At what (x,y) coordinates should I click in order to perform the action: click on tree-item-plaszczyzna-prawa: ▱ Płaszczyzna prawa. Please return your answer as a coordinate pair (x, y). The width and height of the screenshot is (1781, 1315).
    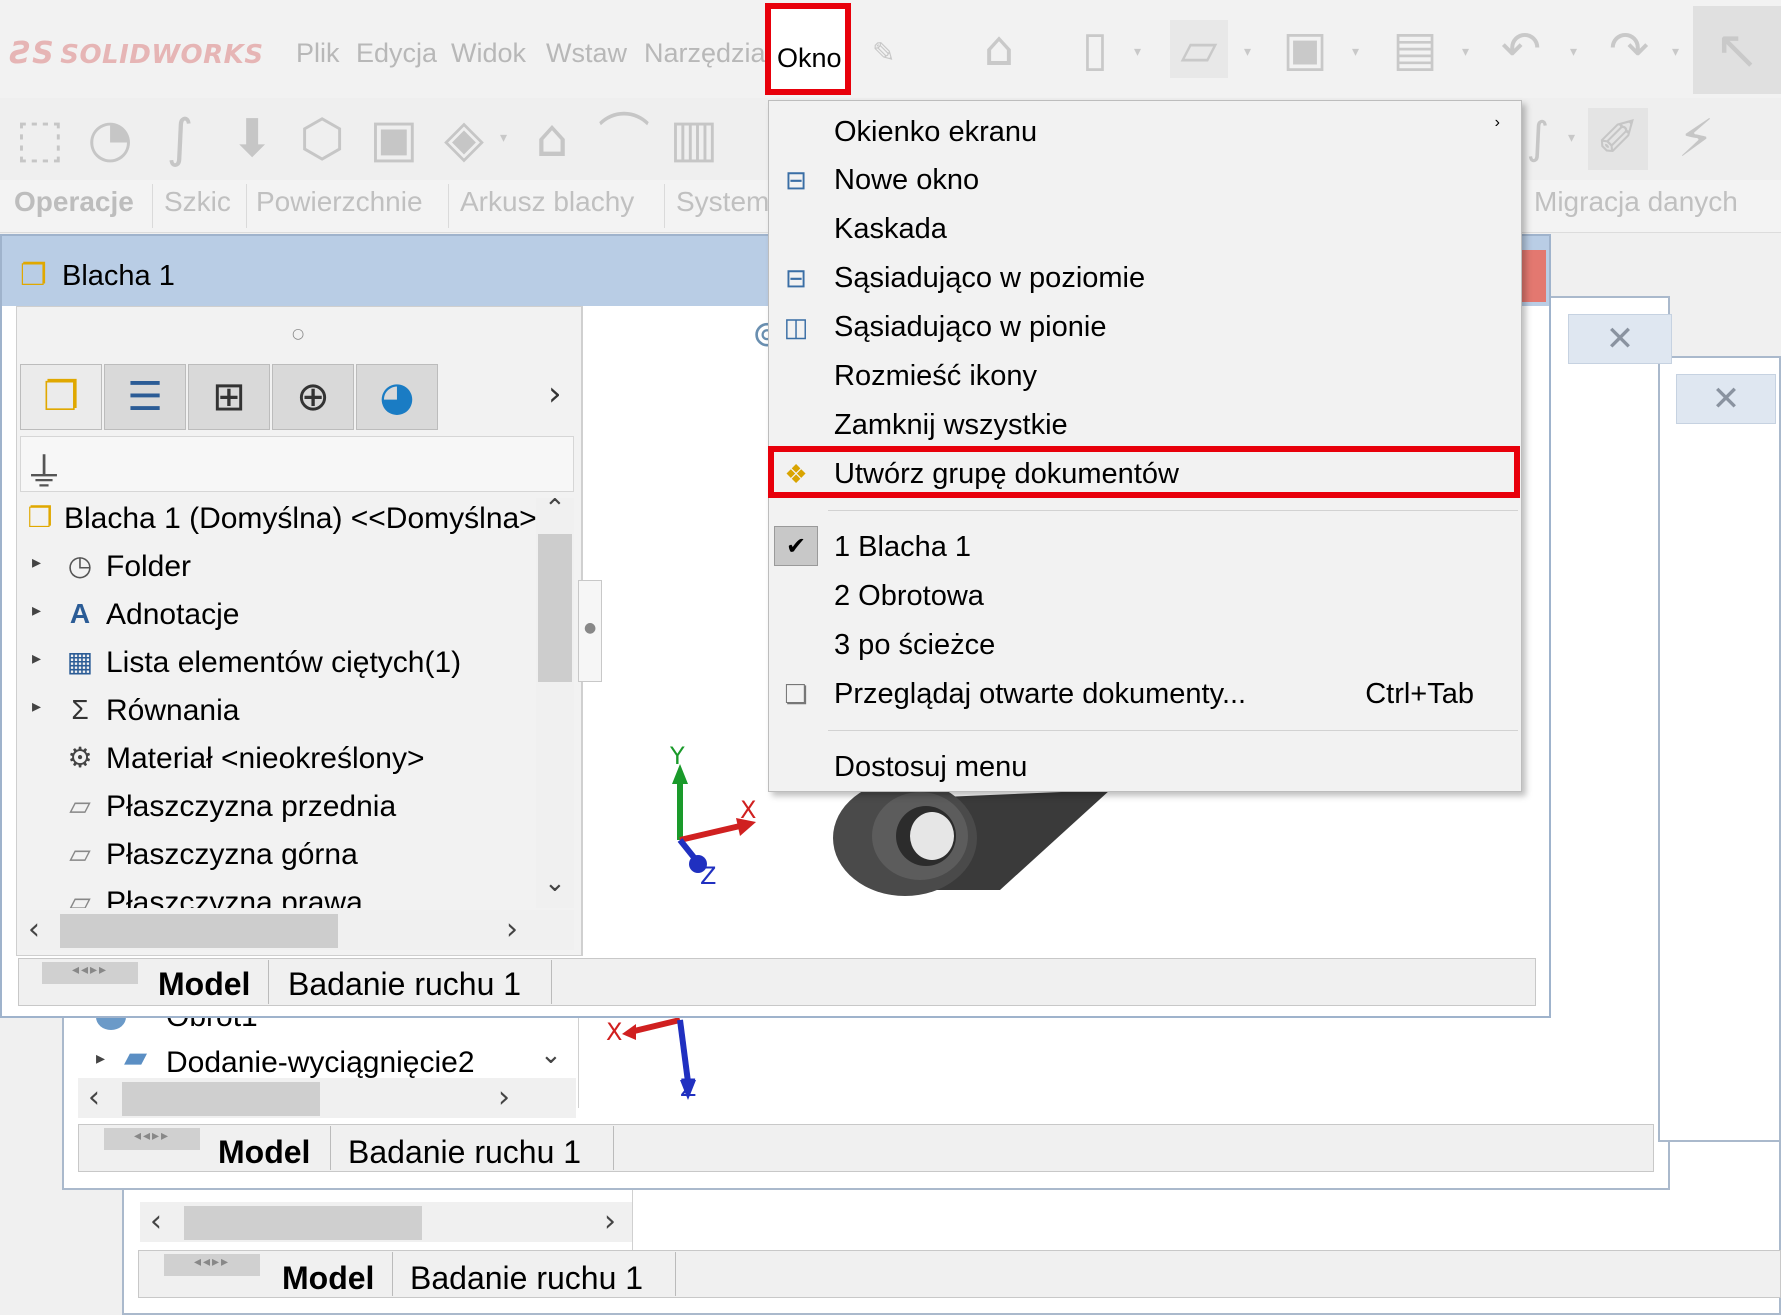
    Looking at the image, I should click on (280, 895).